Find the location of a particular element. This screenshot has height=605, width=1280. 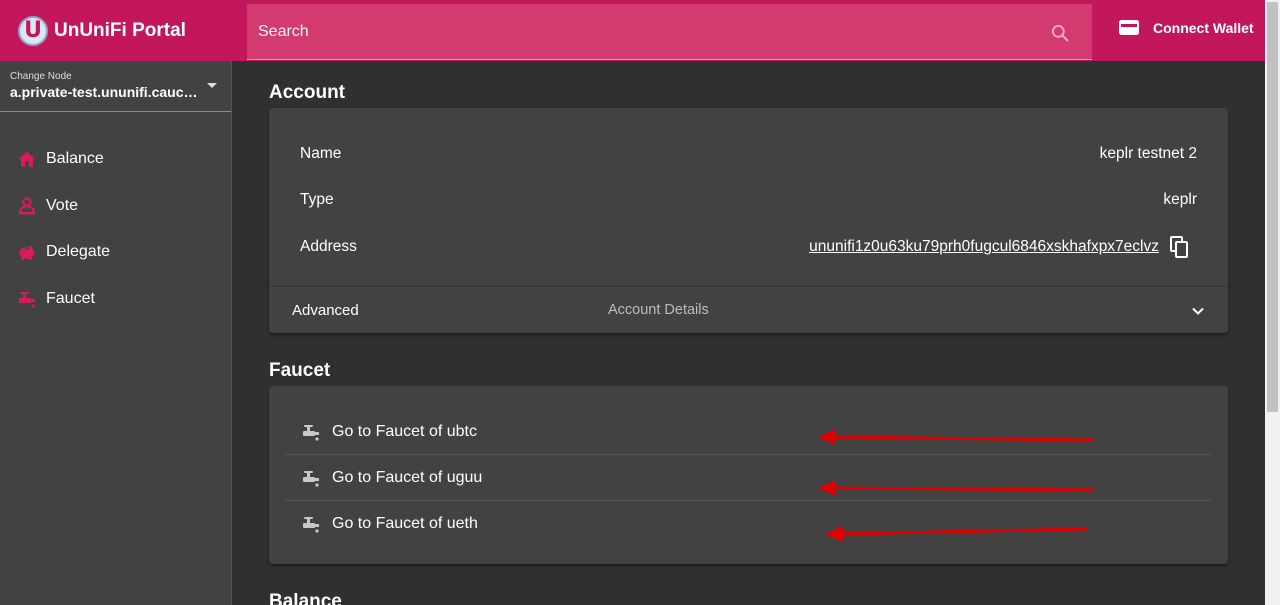

row-value: keplr testnet 2 is located at coordinates (1148, 153).